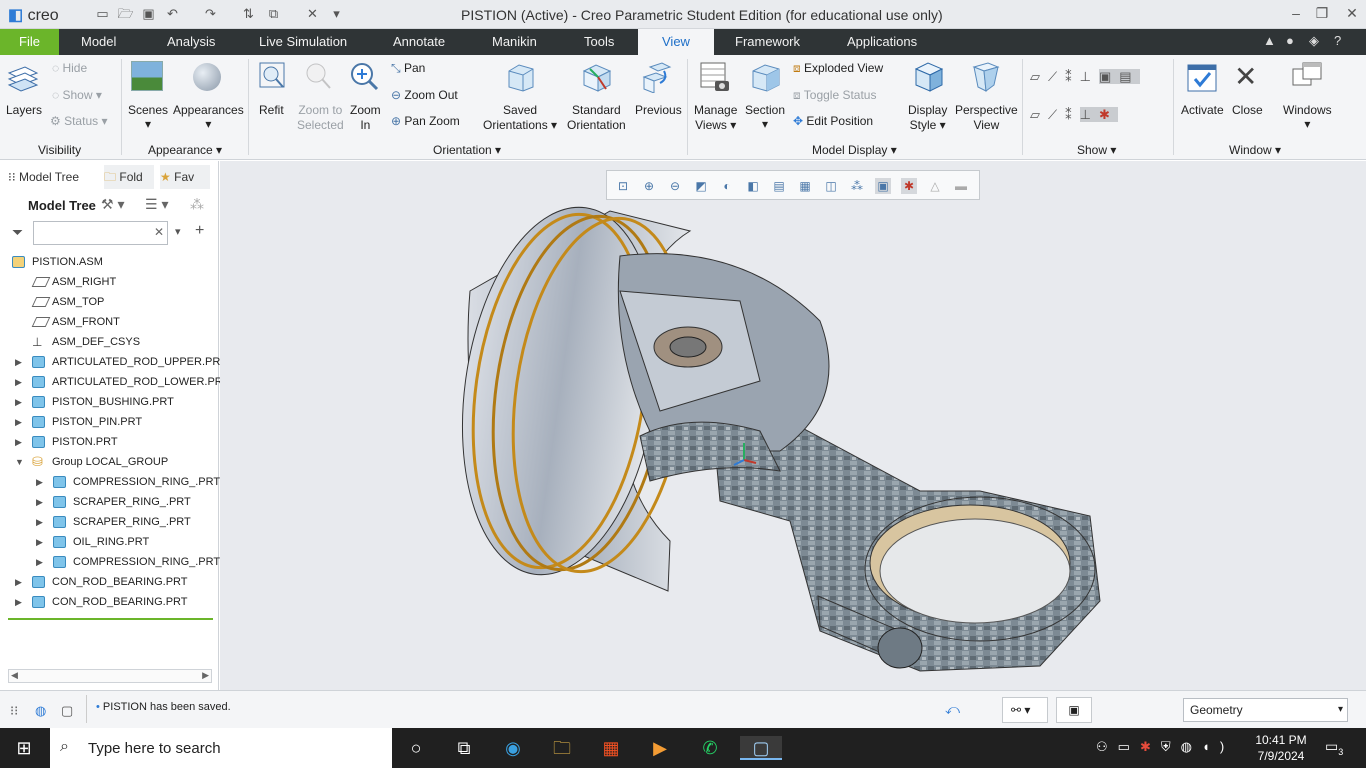 This screenshot has width=1366, height=768. I want to click on shield-icon: ⛨, so click(1171, 746).